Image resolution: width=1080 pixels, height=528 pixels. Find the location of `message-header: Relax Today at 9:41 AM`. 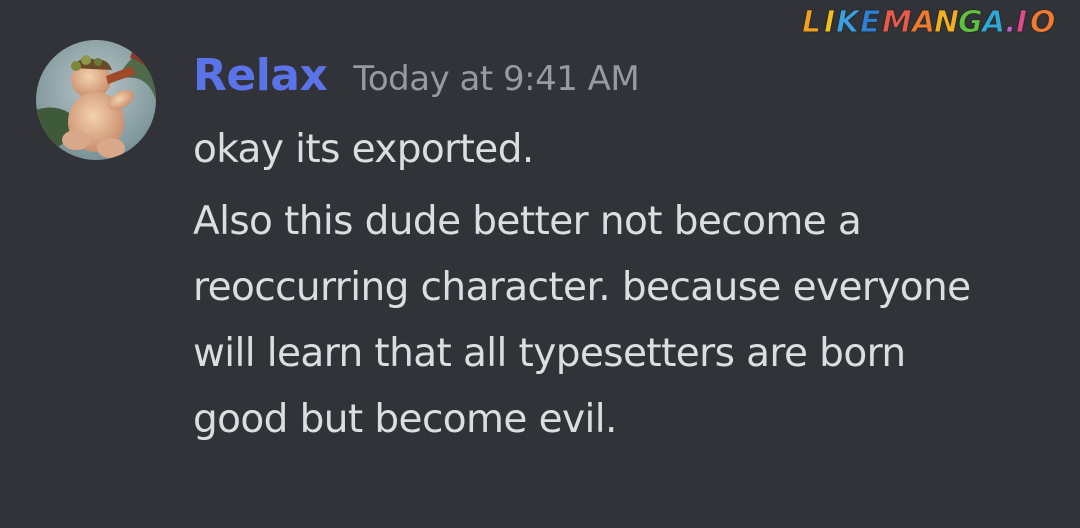

message-header: Relax Today at 9:41 AM is located at coordinates (628, 81).